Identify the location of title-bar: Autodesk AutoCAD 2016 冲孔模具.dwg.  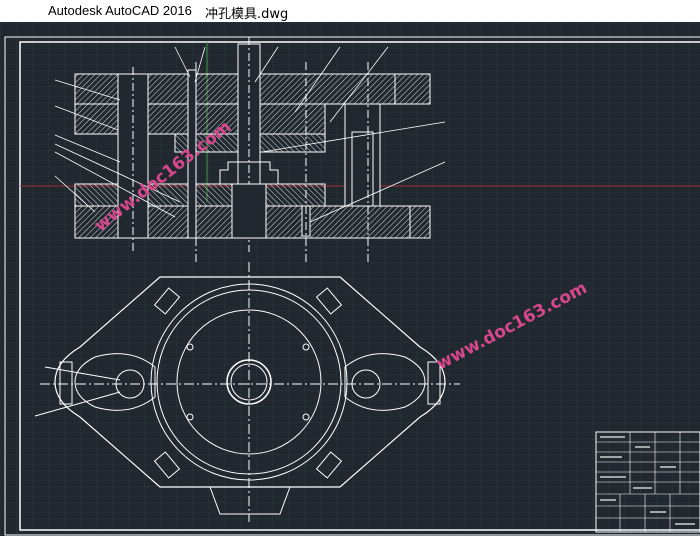
(350, 11).